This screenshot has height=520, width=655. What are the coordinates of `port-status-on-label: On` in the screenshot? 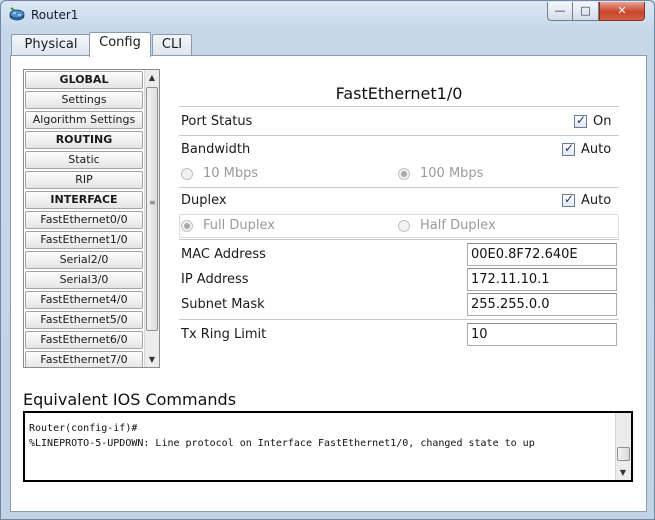 It's located at (602, 121).